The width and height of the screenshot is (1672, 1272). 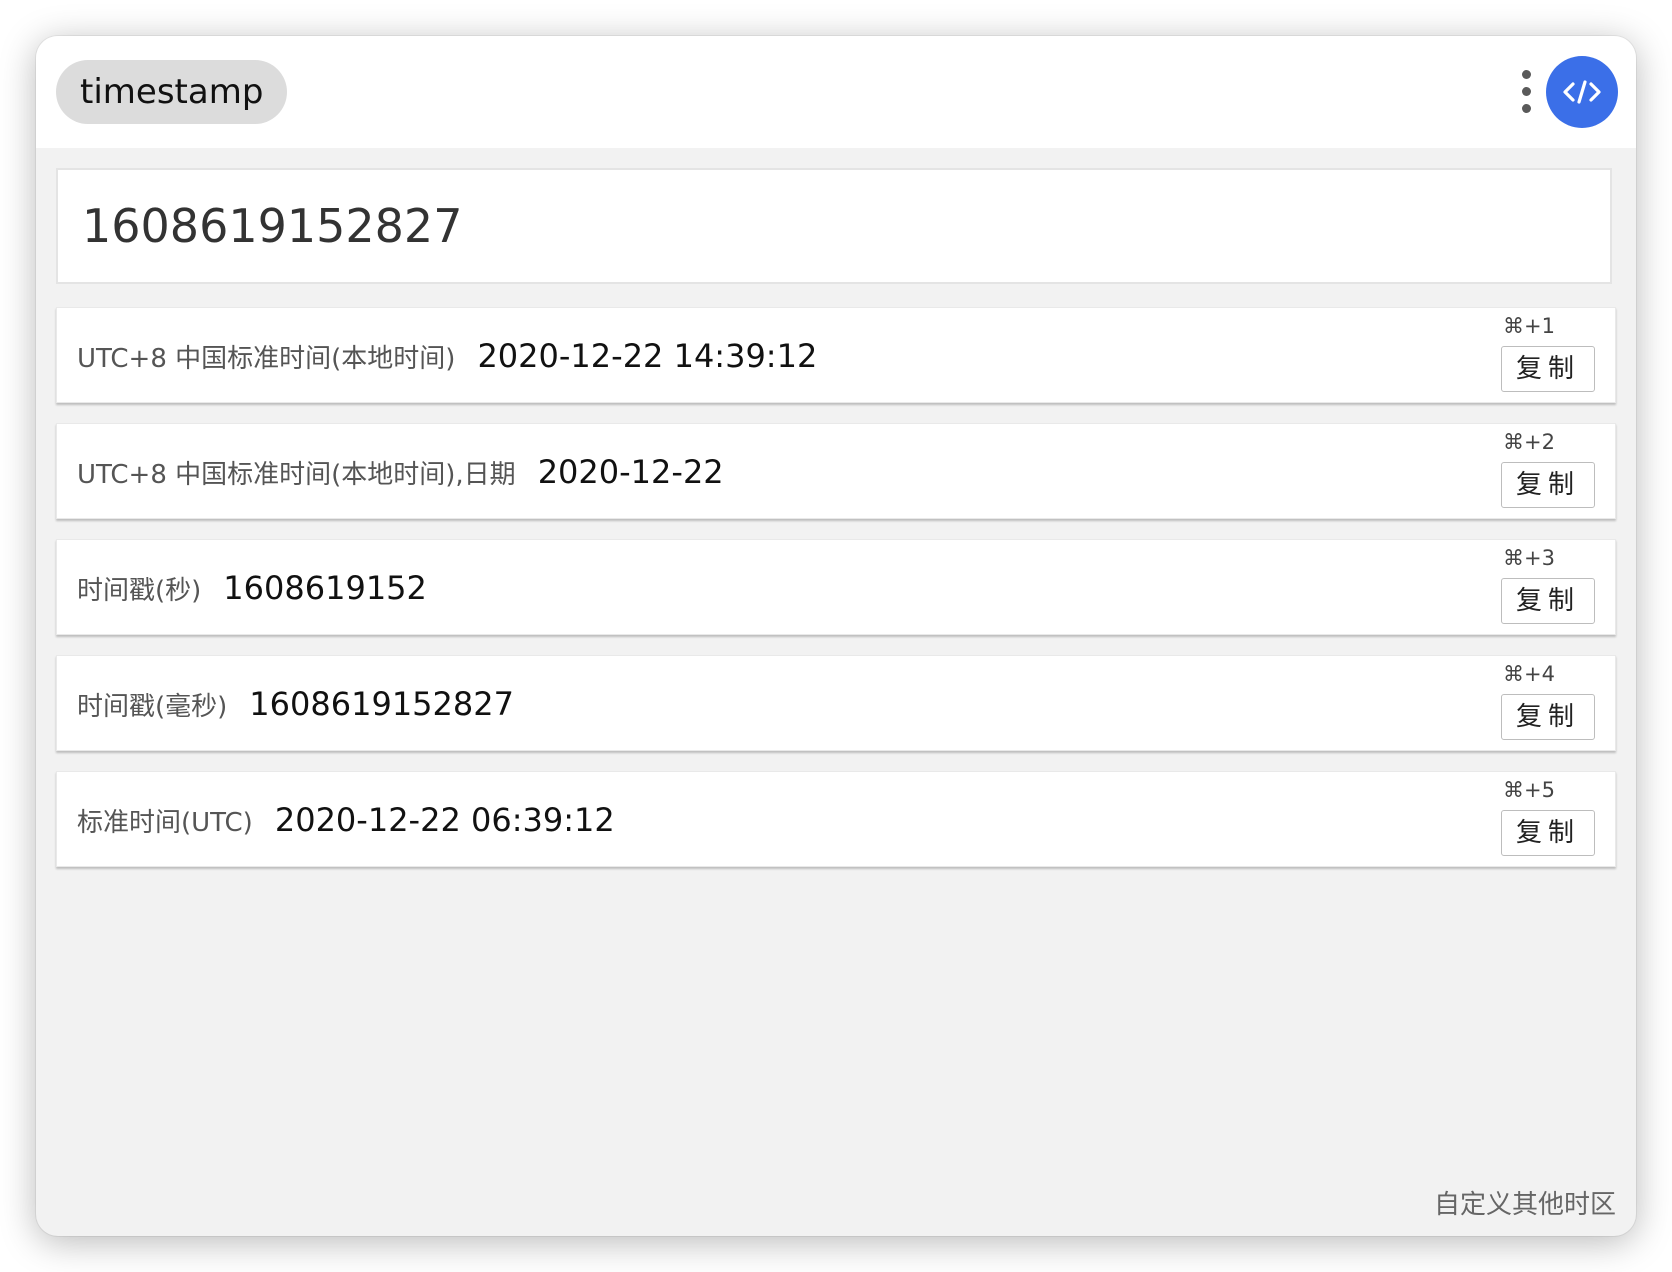 I want to click on plugin-logo-button, so click(x=1582, y=92).